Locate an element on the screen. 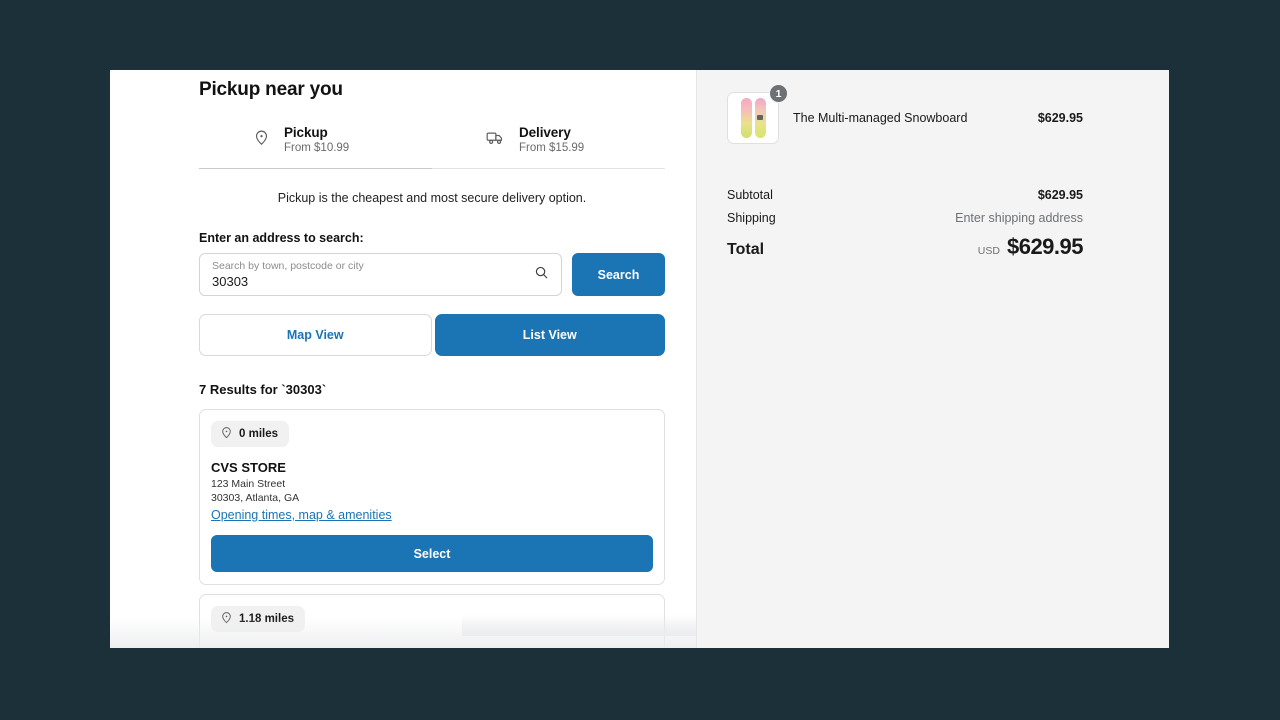  snowboard-graphic-right is located at coordinates (760, 118).